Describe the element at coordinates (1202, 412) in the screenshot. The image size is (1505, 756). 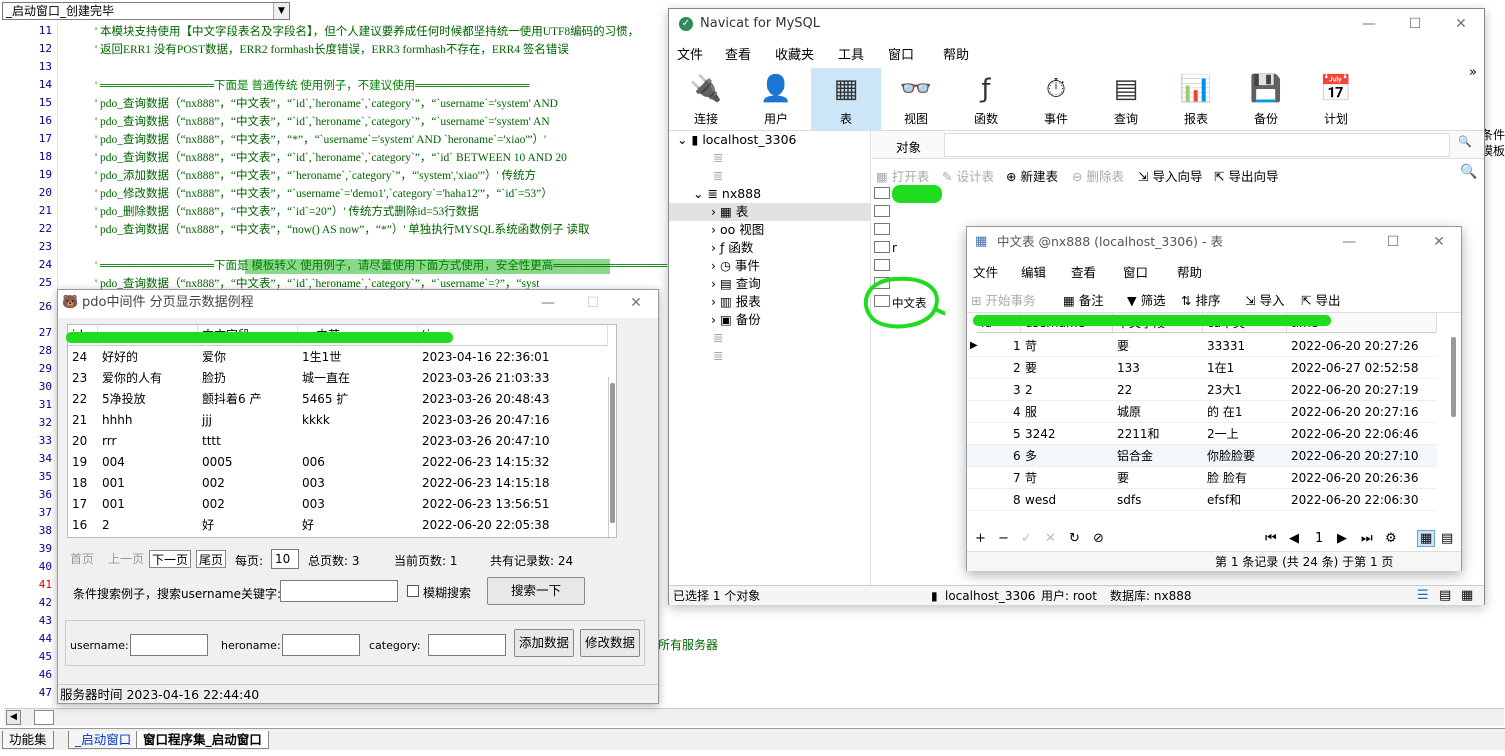
I see `table-row: 4 服 城原 的 在1 2022-06-20 20:27:16` at that location.